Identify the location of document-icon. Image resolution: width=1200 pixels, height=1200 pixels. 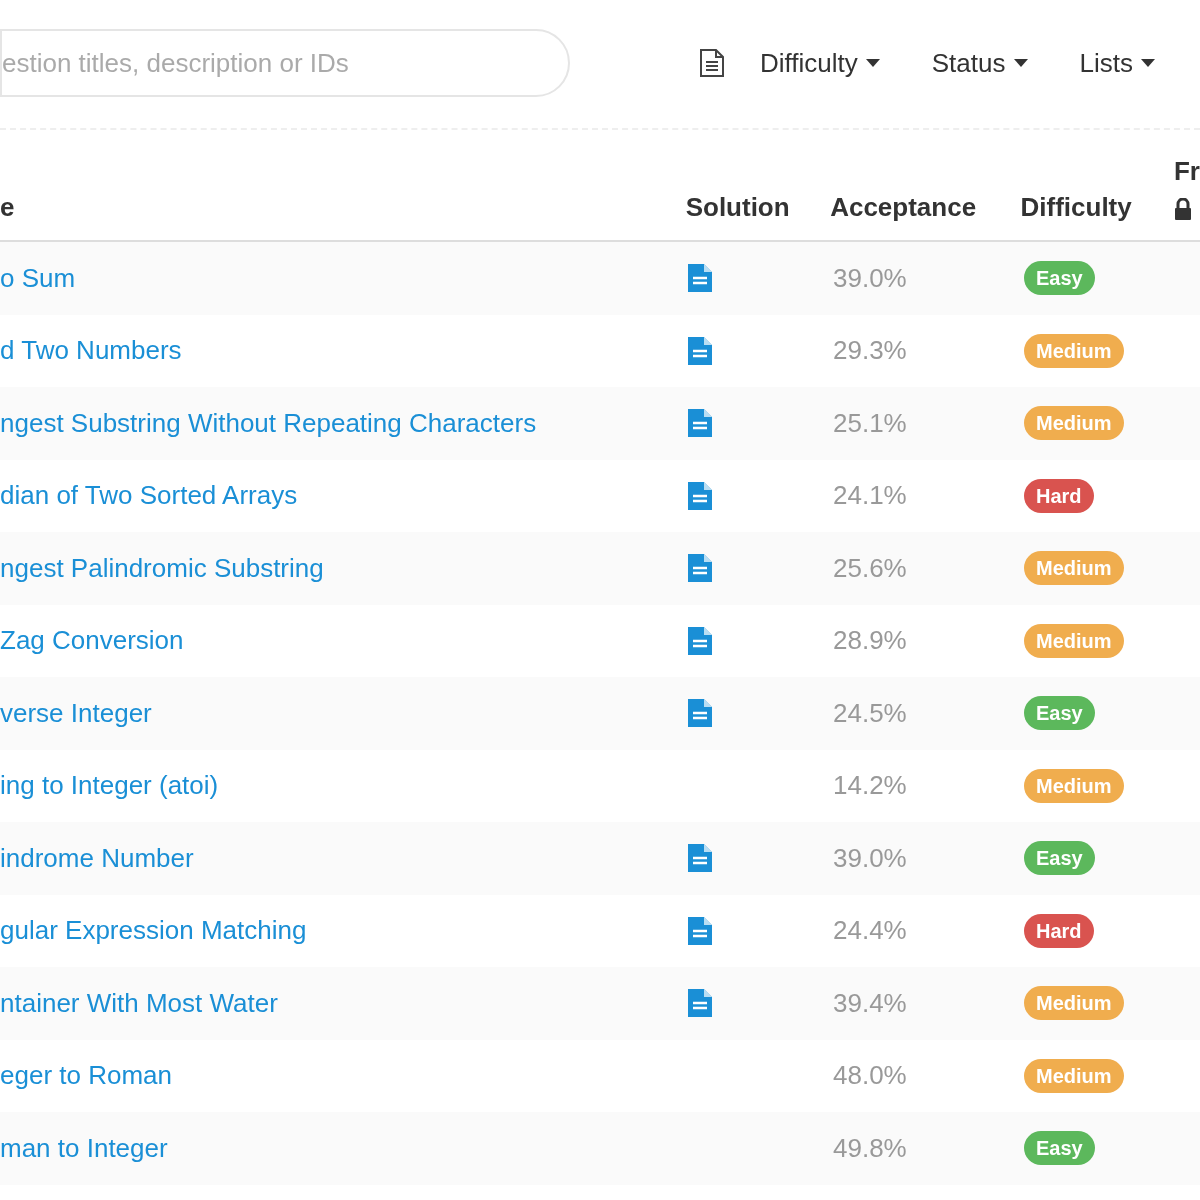
(712, 63).